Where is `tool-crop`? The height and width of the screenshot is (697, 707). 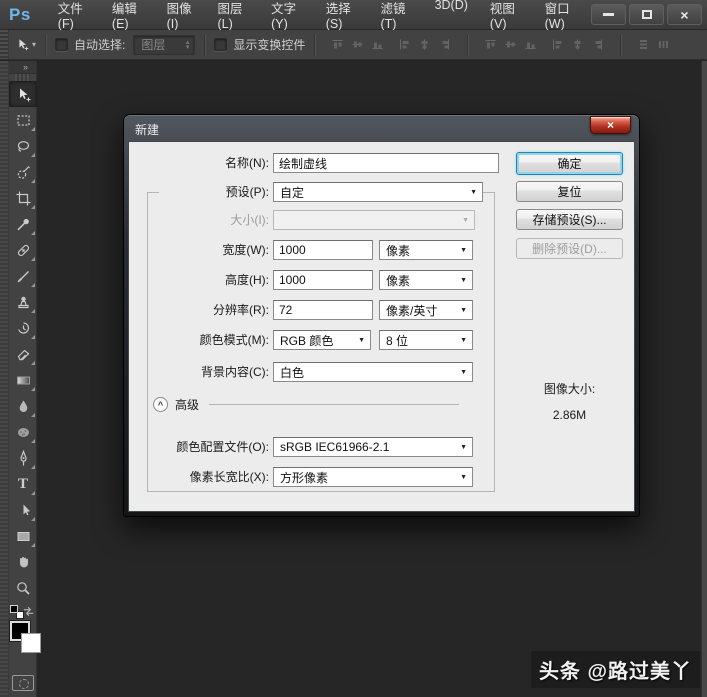 tool-crop is located at coordinates (23, 198).